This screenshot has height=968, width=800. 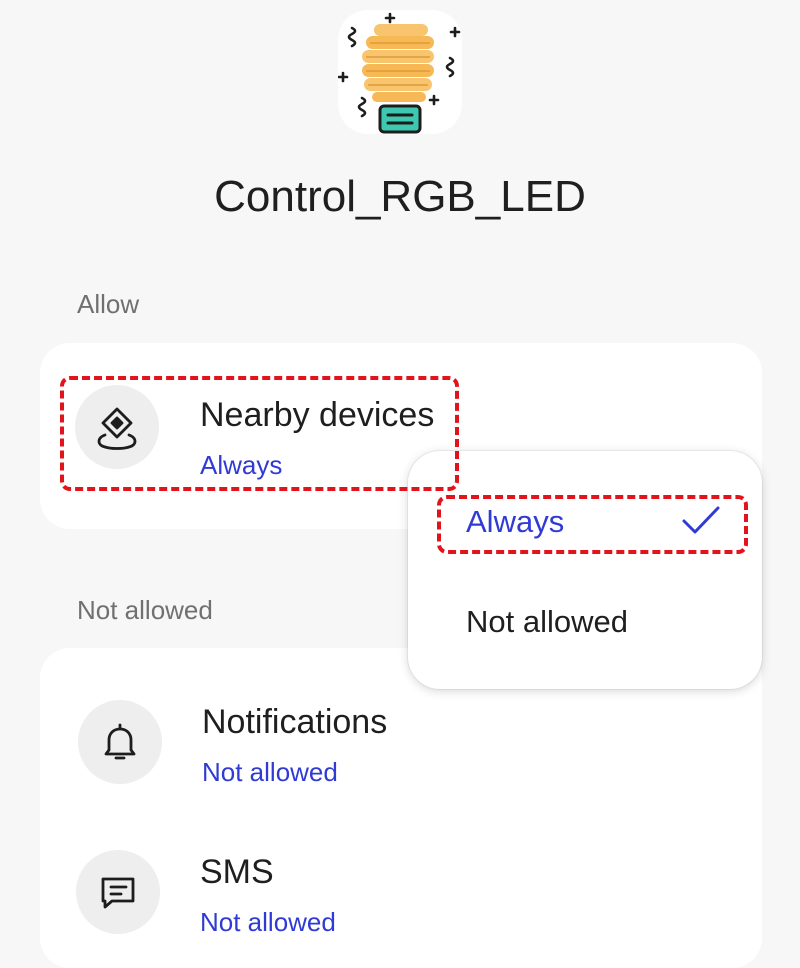 What do you see at coordinates (145, 610) in the screenshot?
I see `section-label-not-allowed: Not allowed` at bounding box center [145, 610].